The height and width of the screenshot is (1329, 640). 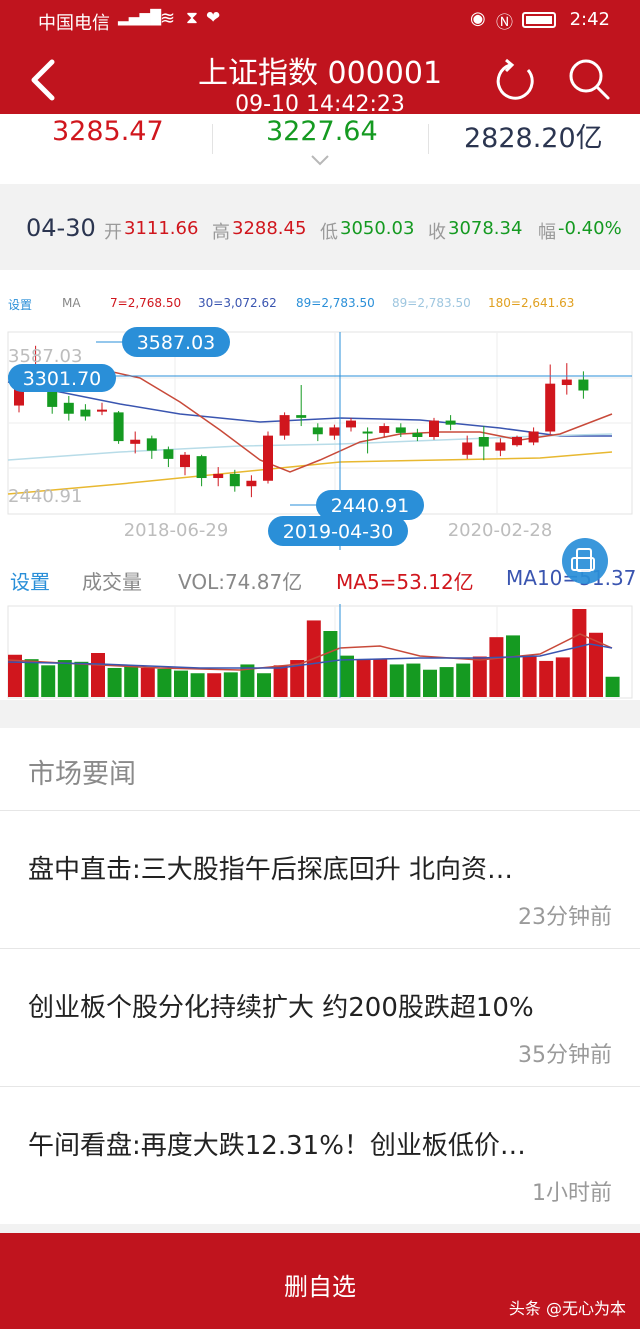 I want to click on chevron-down-icon, so click(x=320, y=160).